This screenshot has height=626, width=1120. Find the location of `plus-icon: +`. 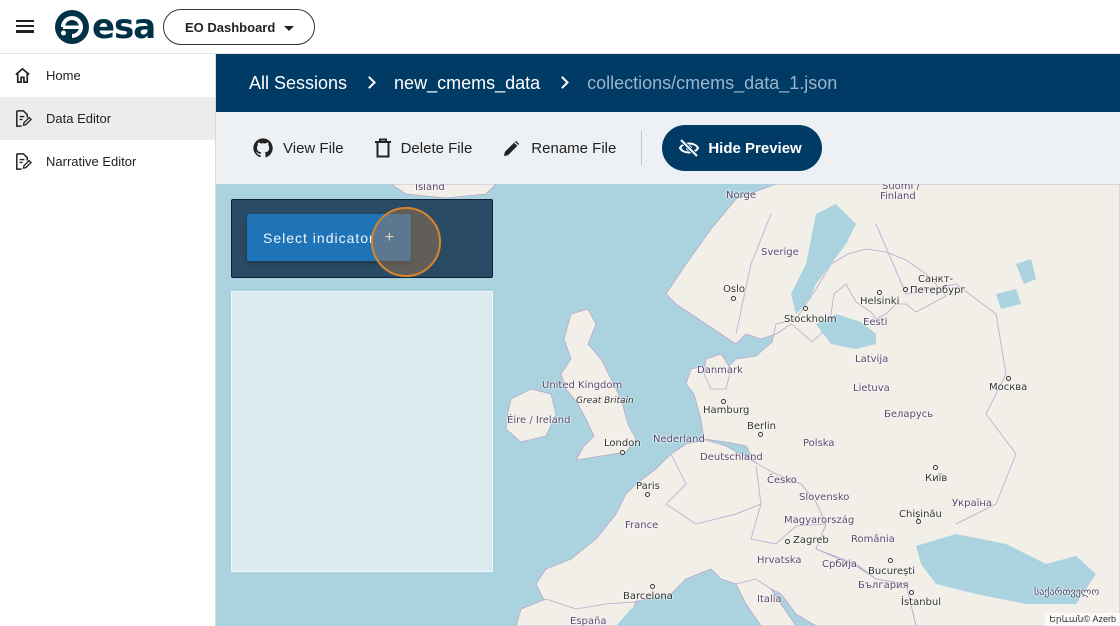

plus-icon: + is located at coordinates (390, 237).